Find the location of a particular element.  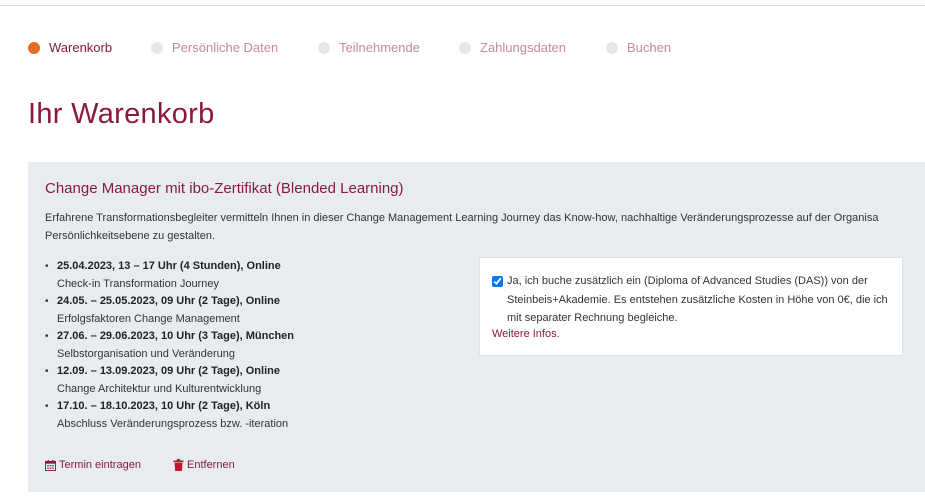

step-zahlungsdaten: Zahlungsdaten is located at coordinates (512, 47).